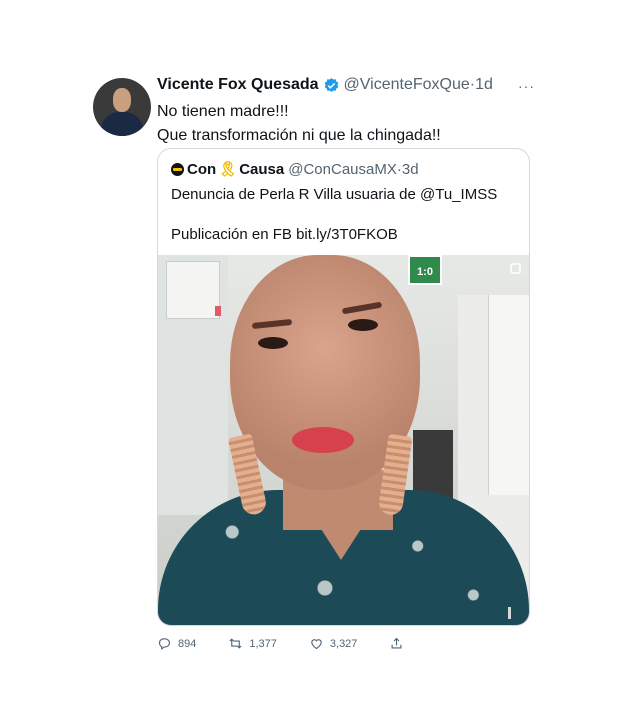 This screenshot has width=634, height=721. I want to click on tweet-text-line: Que transformación ni que la chingada!!, so click(299, 135).